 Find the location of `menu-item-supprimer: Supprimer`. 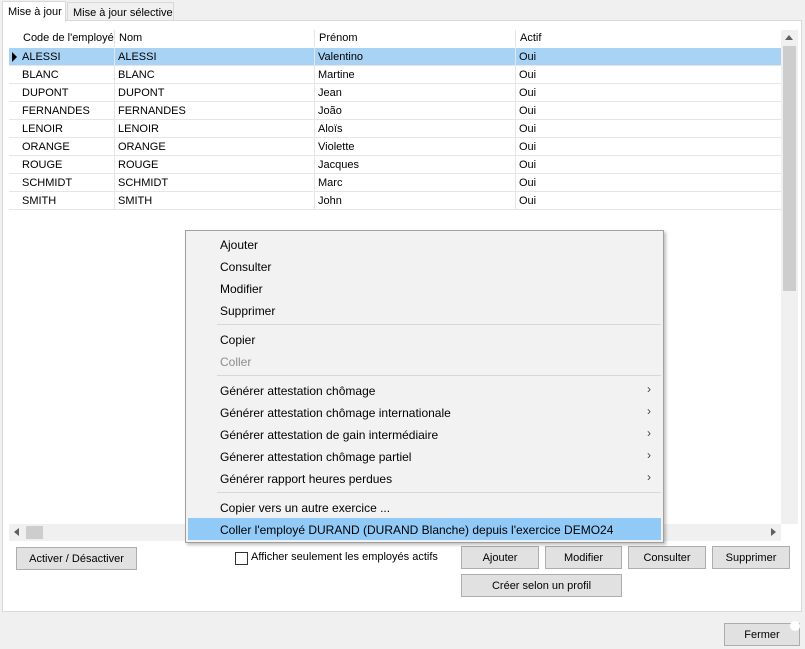

menu-item-supprimer: Supprimer is located at coordinates (424, 310).